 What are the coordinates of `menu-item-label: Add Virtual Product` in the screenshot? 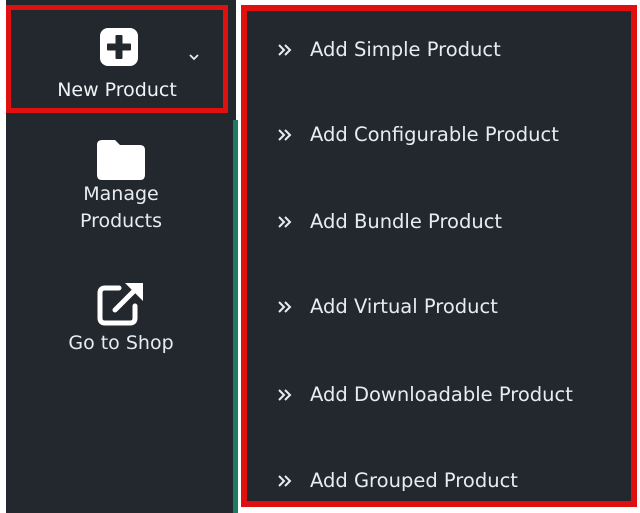 It's located at (404, 306).